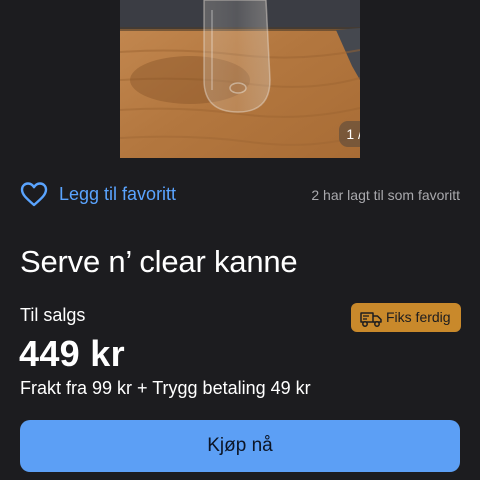 The height and width of the screenshot is (480, 480). What do you see at coordinates (117, 194) in the screenshot?
I see `add-favorite-link: Legg til favoritt` at bounding box center [117, 194].